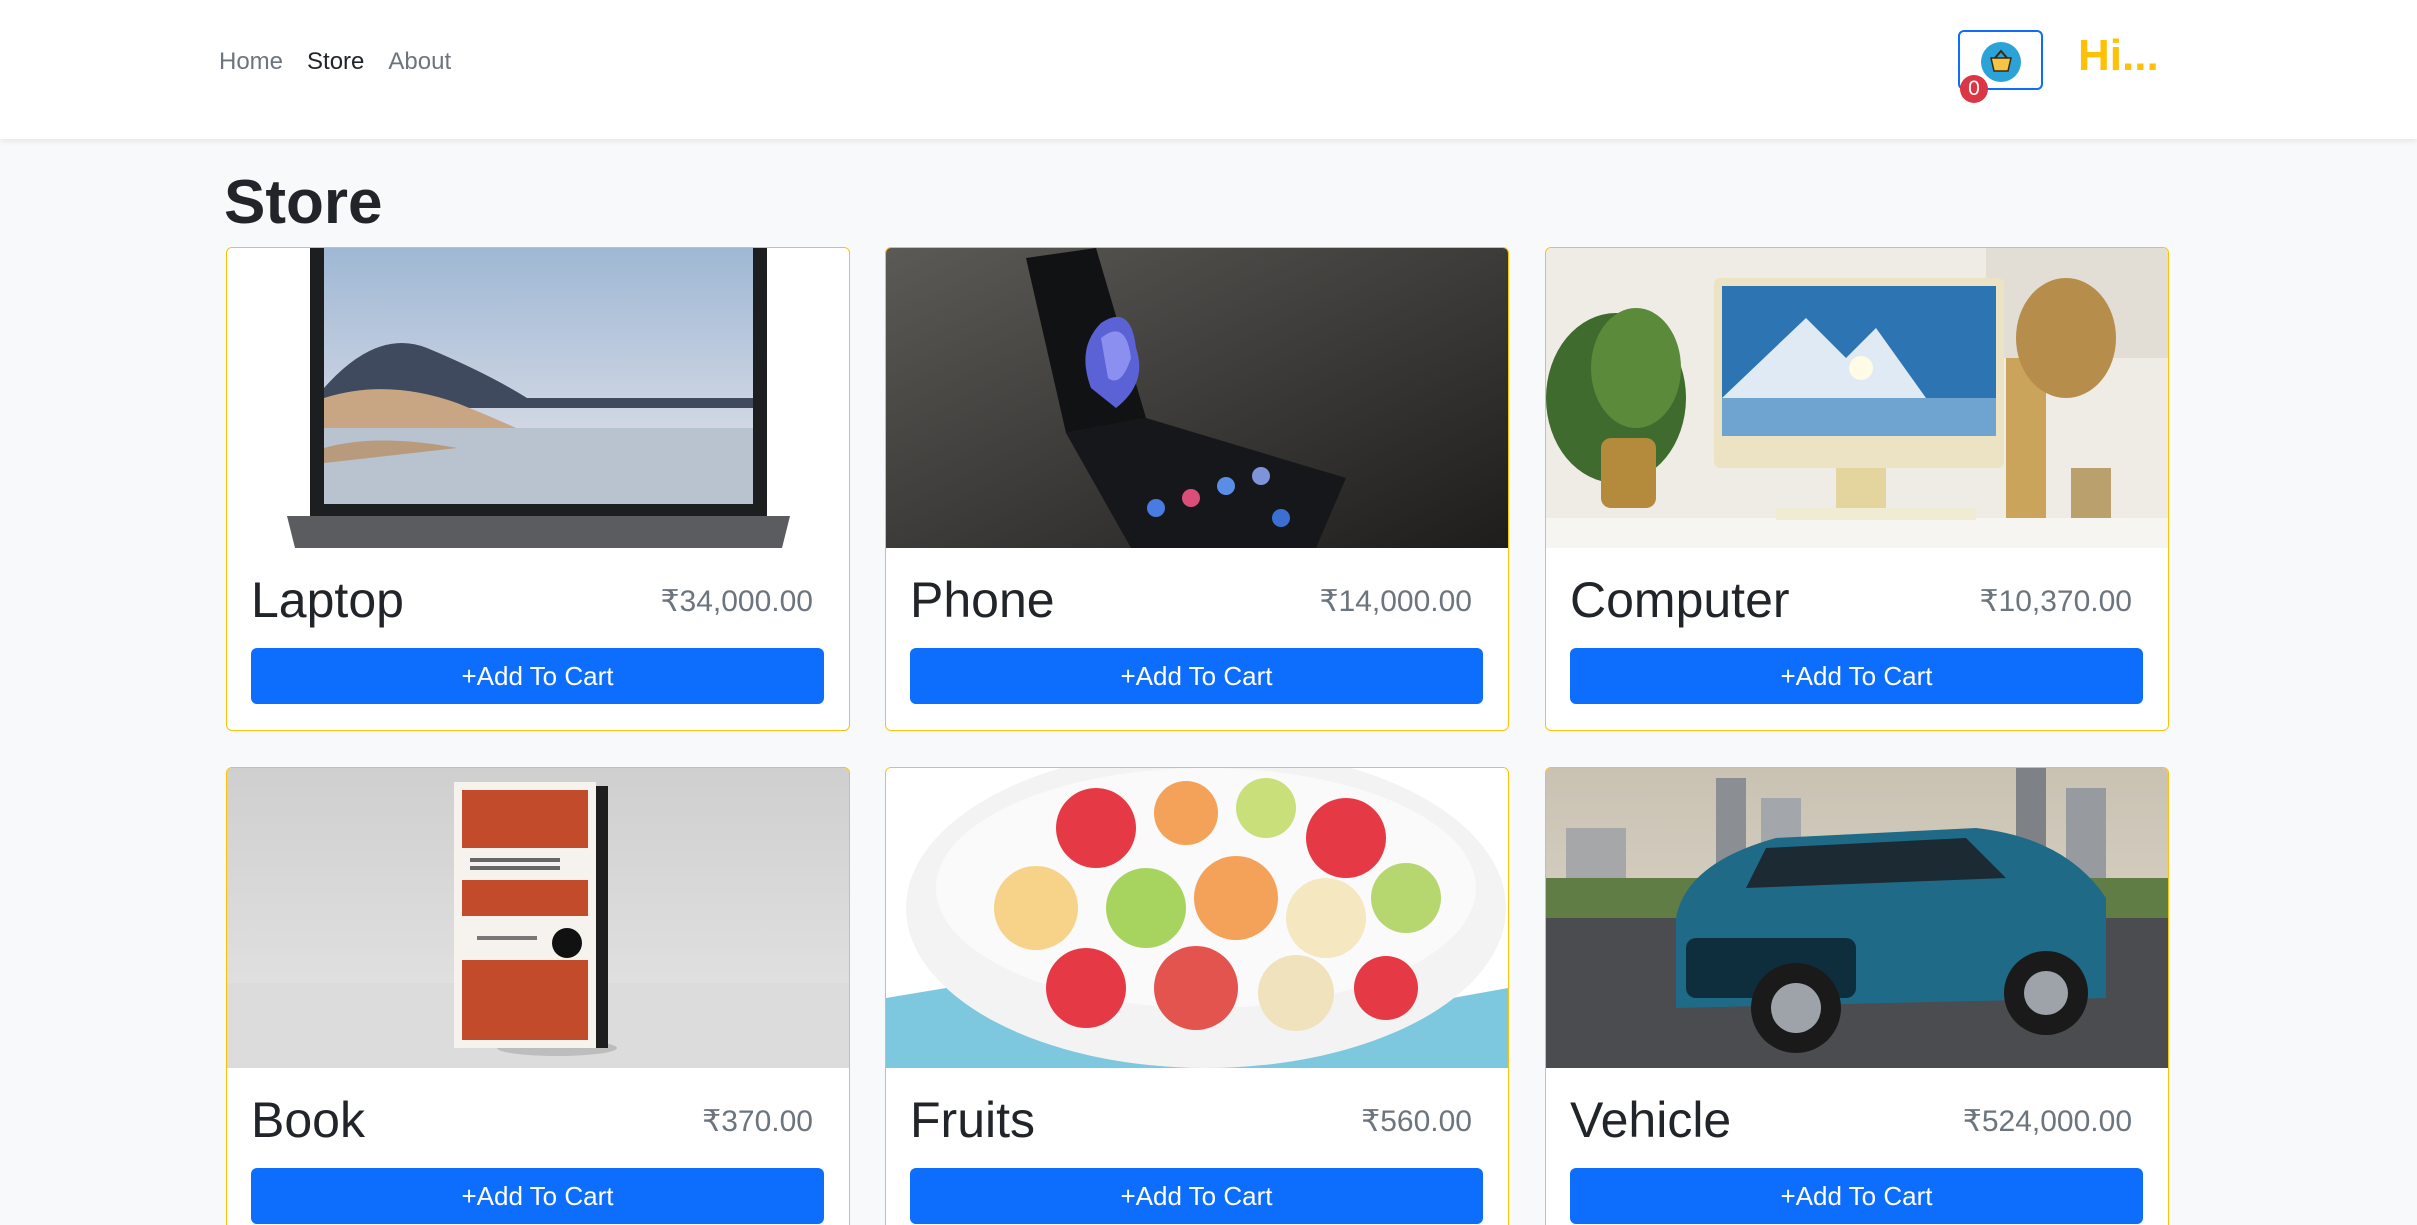 This screenshot has width=2417, height=1225. I want to click on product-card-computer: Computer ₹10,370.00 +Add To Cart, so click(1857, 489).